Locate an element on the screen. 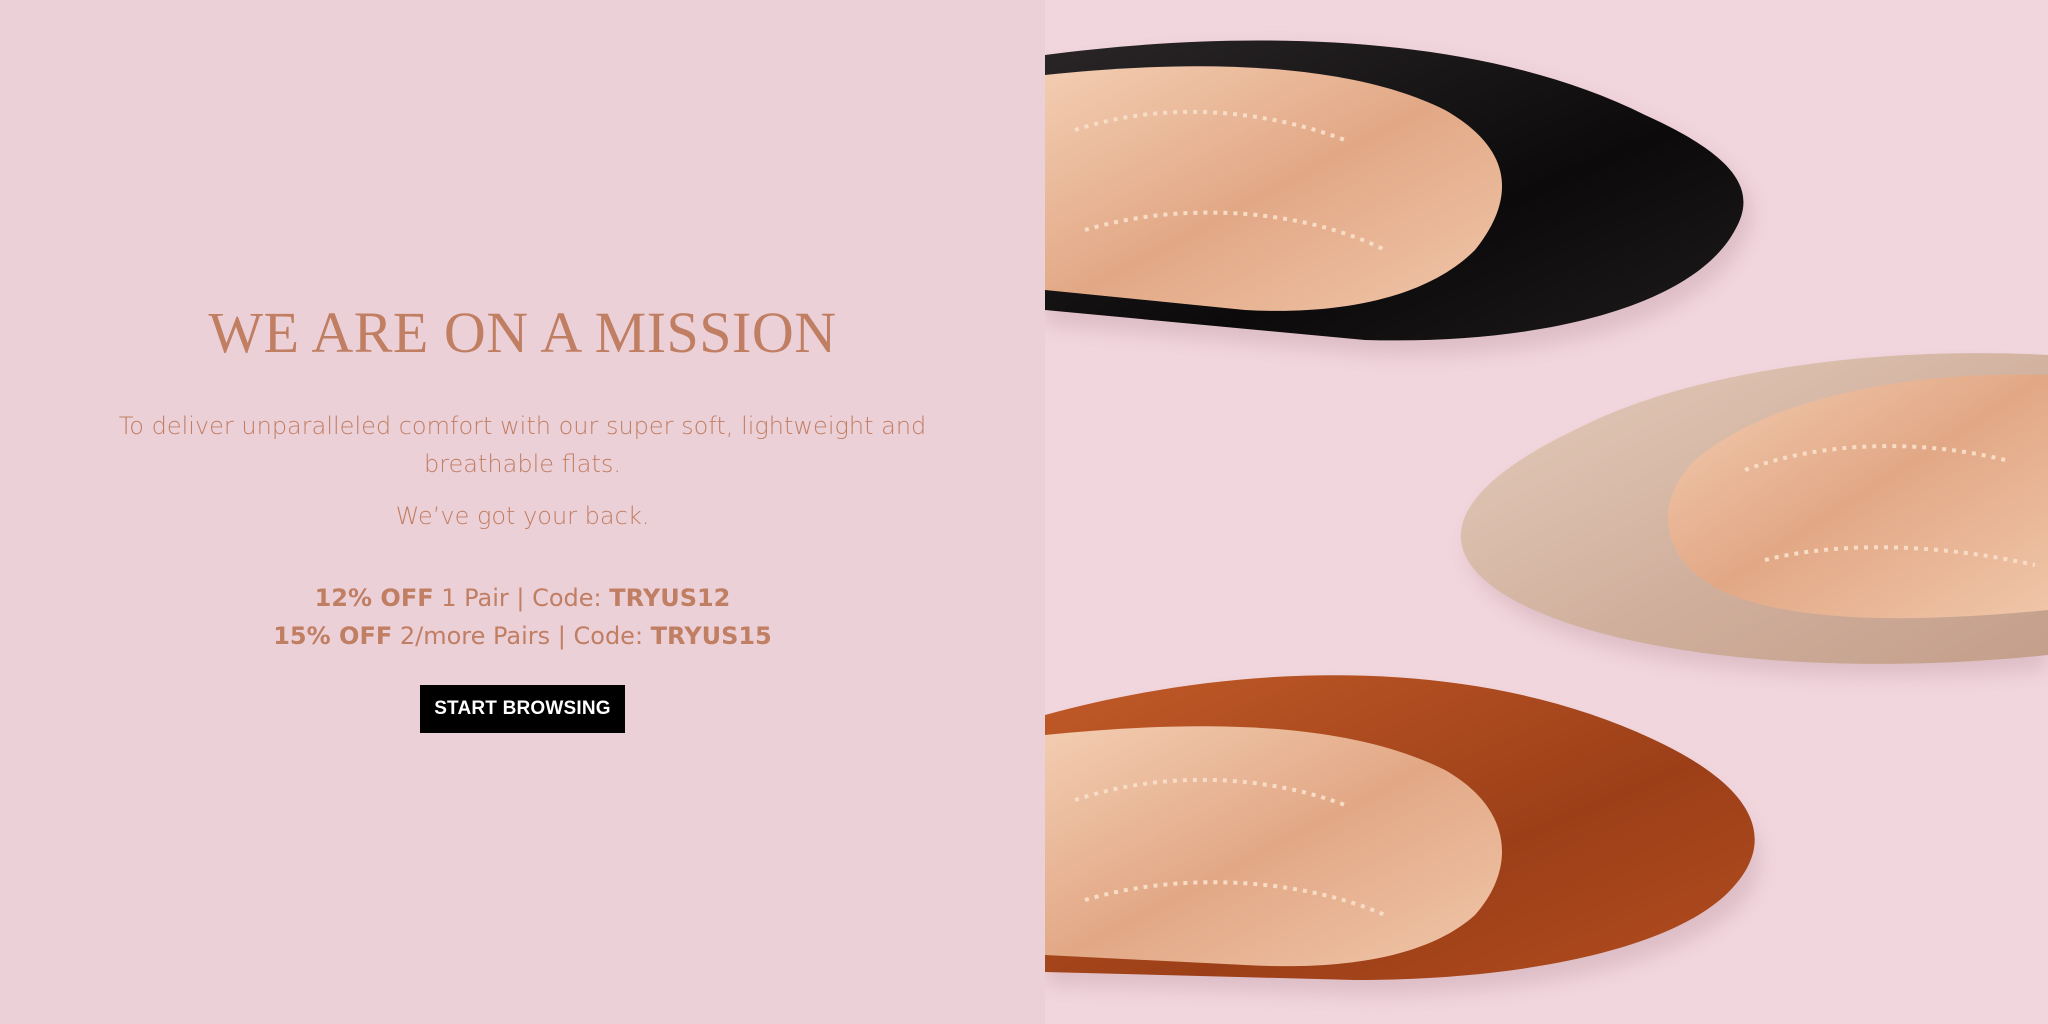 This screenshot has height=1024, width=2048. offer-discount: 12% OFF is located at coordinates (374, 597).